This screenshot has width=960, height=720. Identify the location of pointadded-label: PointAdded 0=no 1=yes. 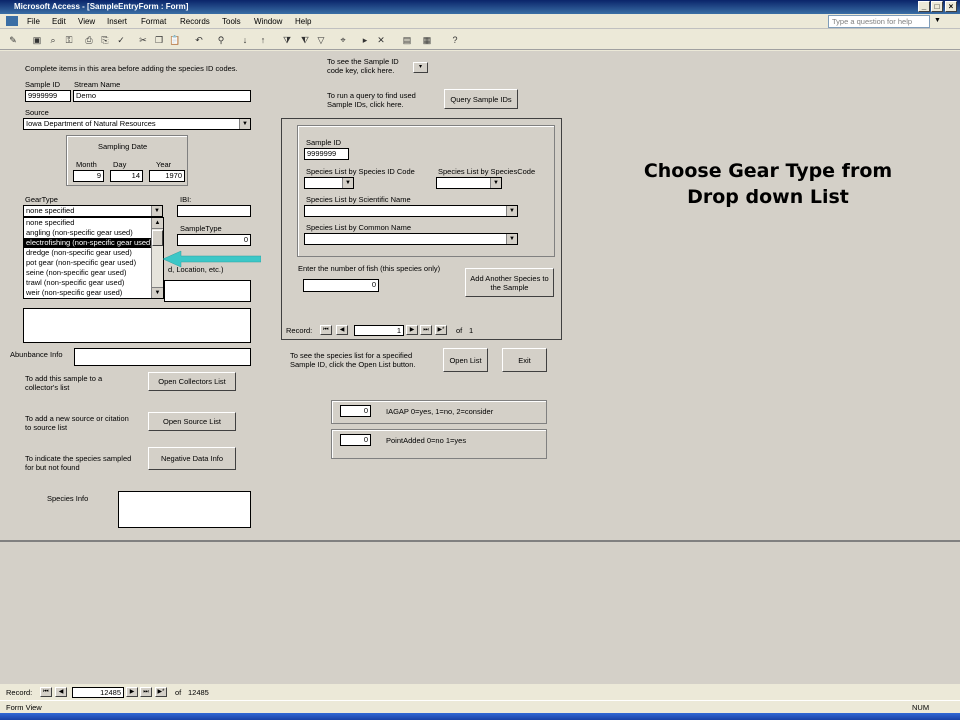
(426, 440).